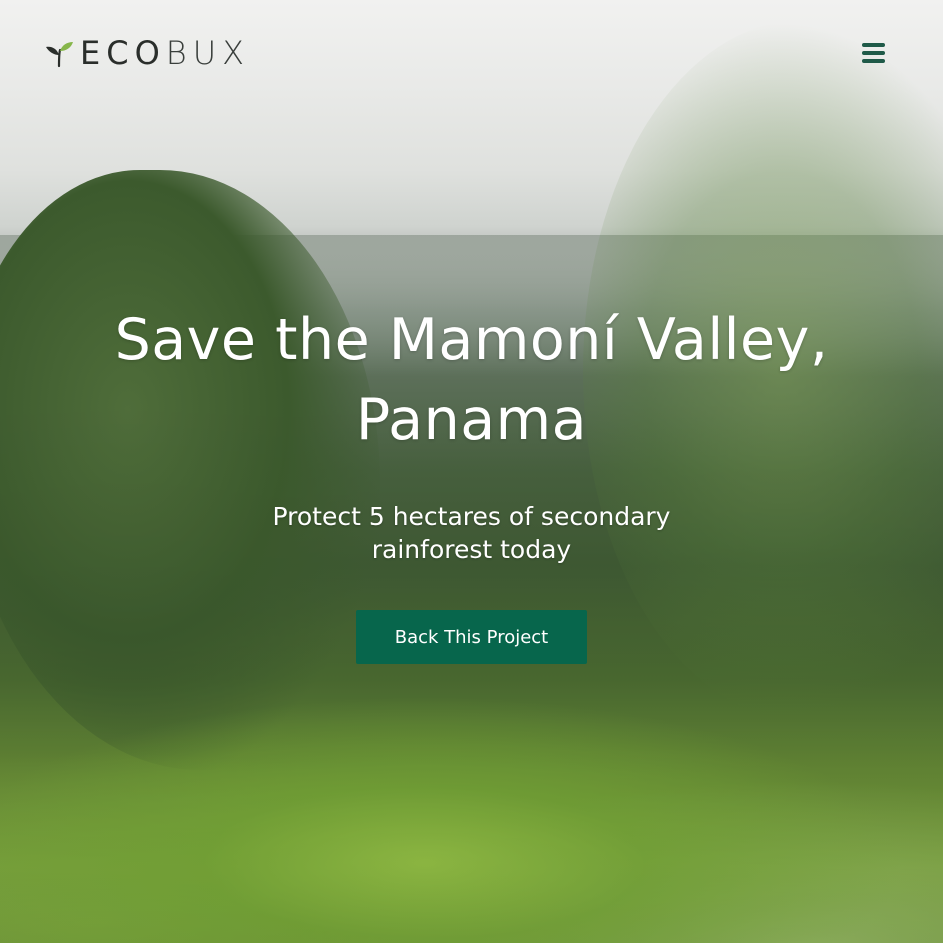  What do you see at coordinates (471, 380) in the screenshot?
I see `hero-title: Save the Mamoní Valley, Panama` at bounding box center [471, 380].